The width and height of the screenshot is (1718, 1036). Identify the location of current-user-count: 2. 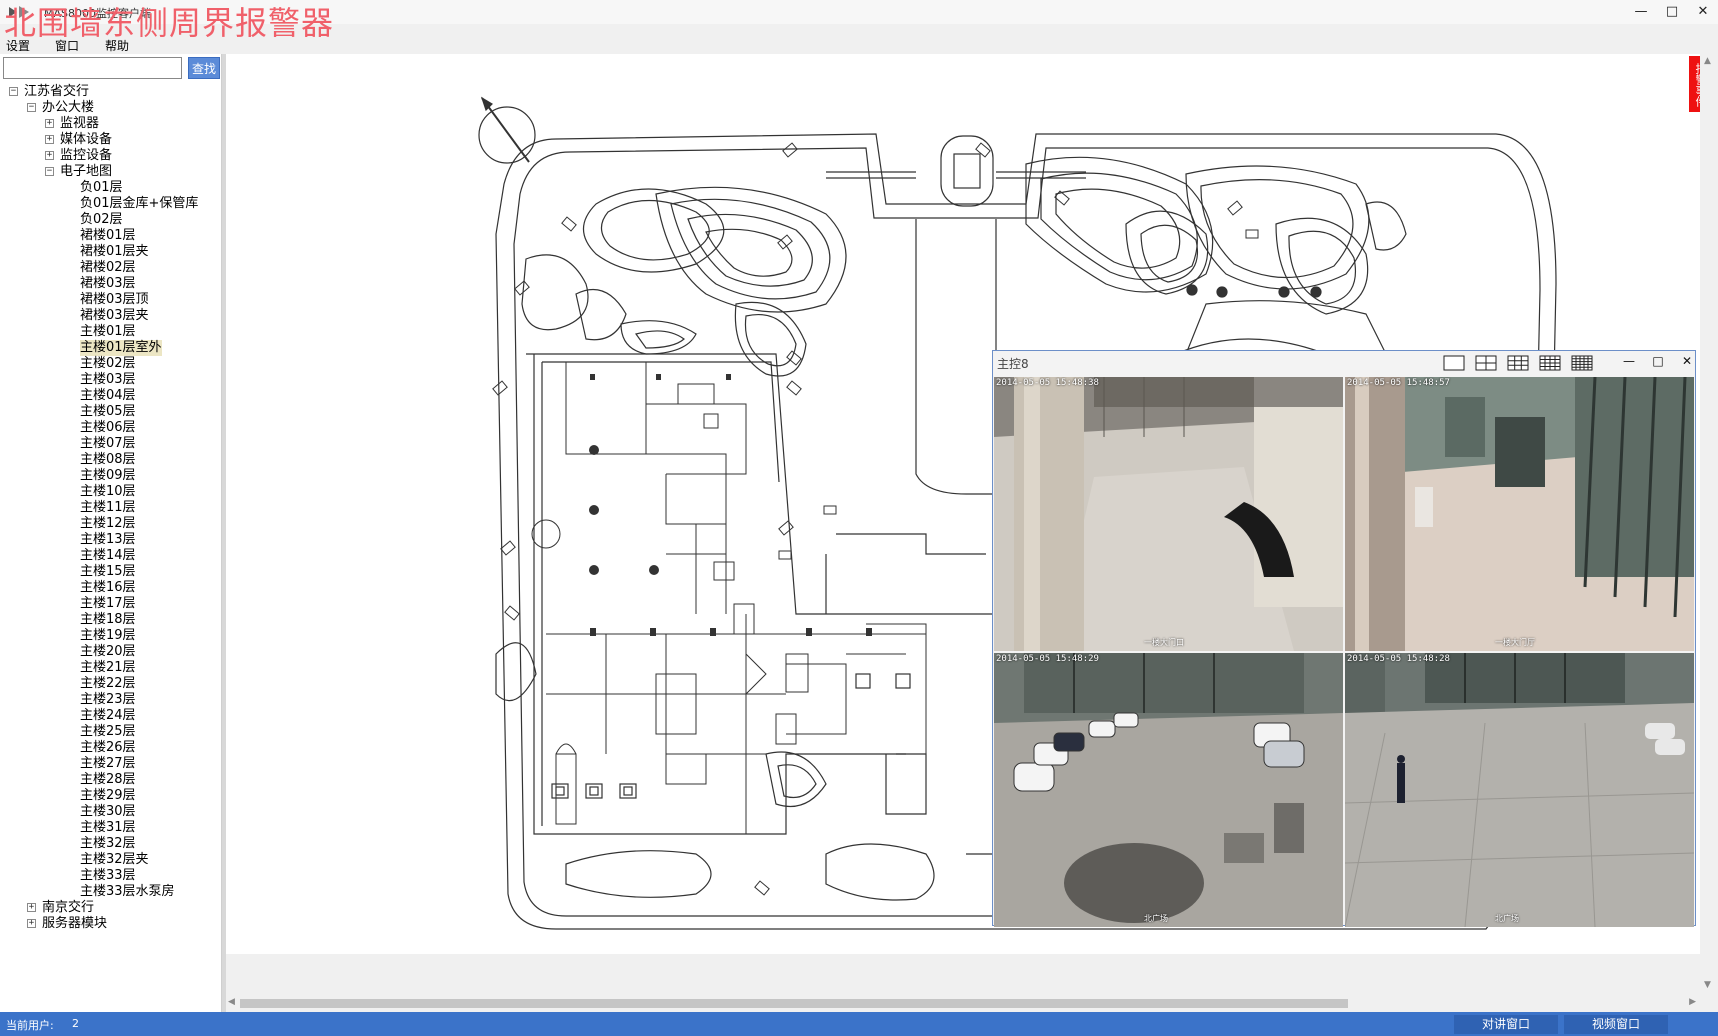
(75, 1023).